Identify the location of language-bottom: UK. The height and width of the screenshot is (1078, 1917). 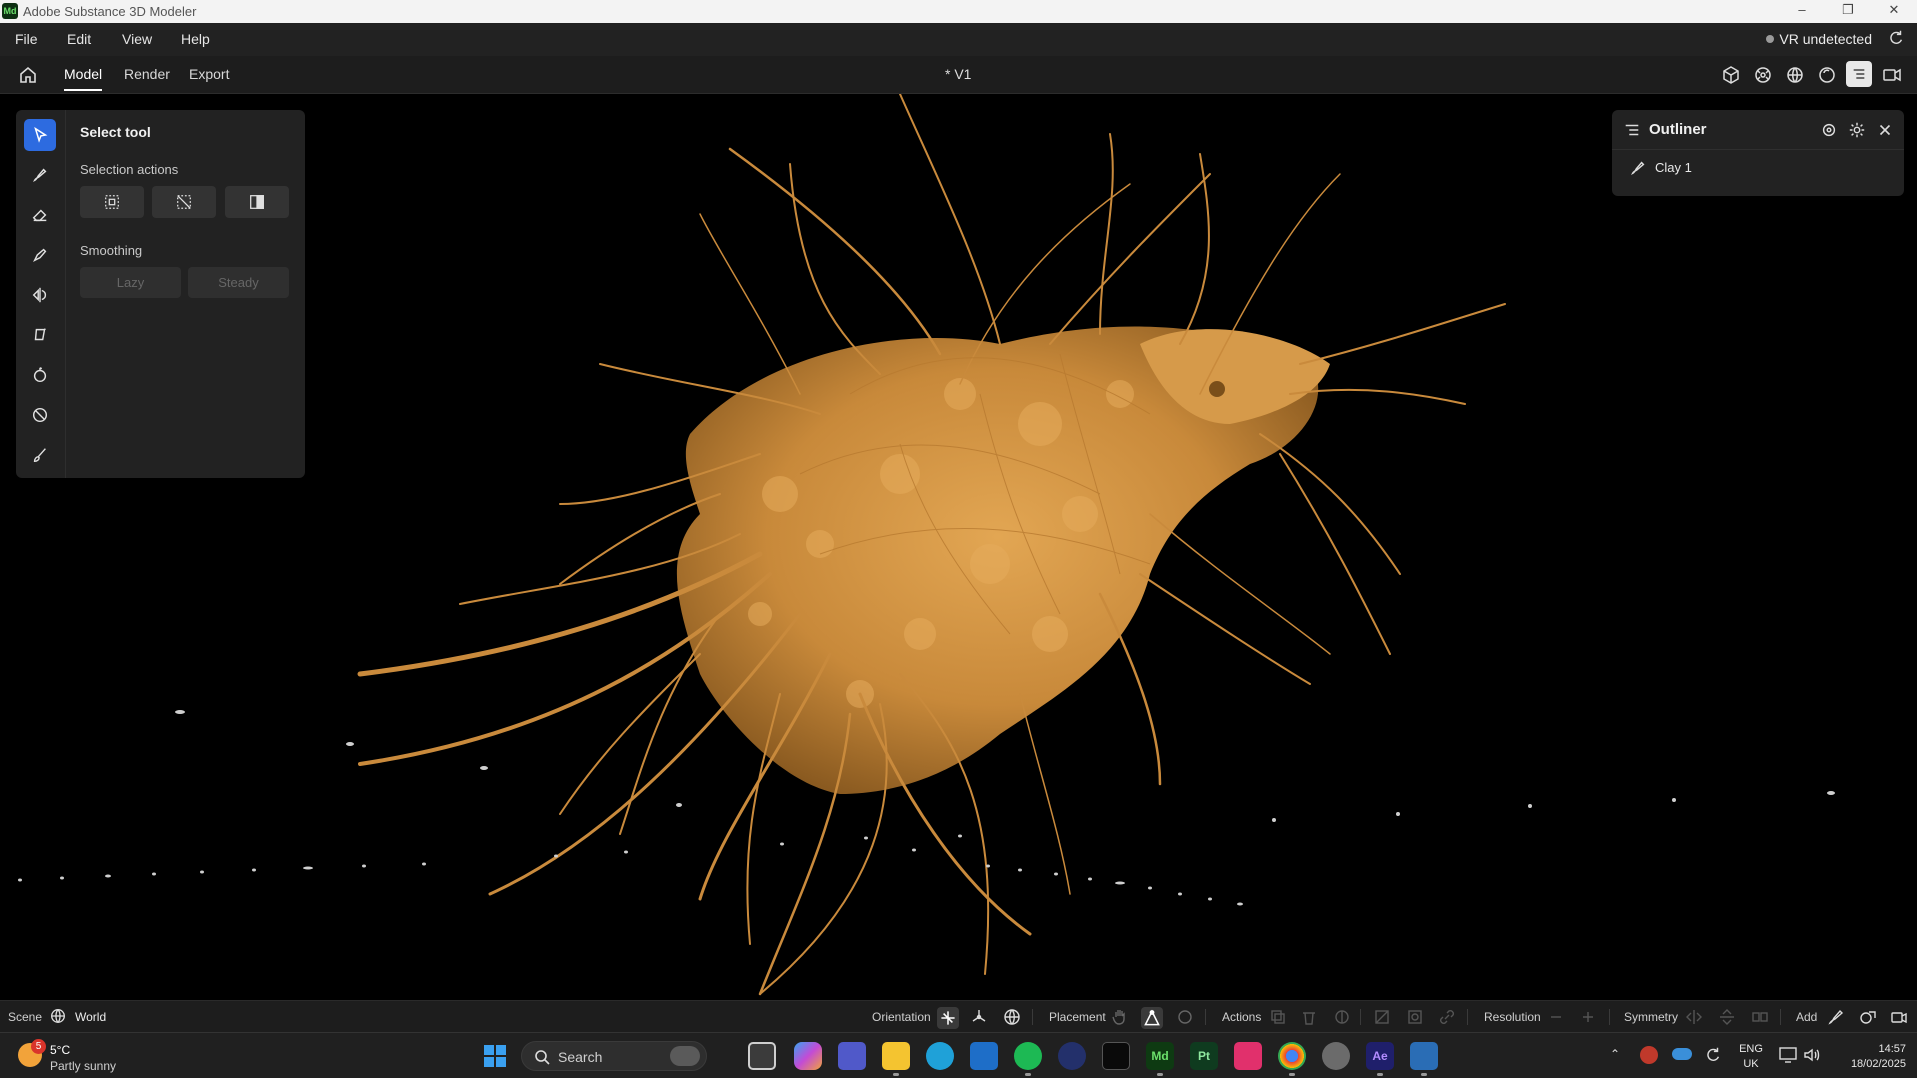
(1751, 1064).